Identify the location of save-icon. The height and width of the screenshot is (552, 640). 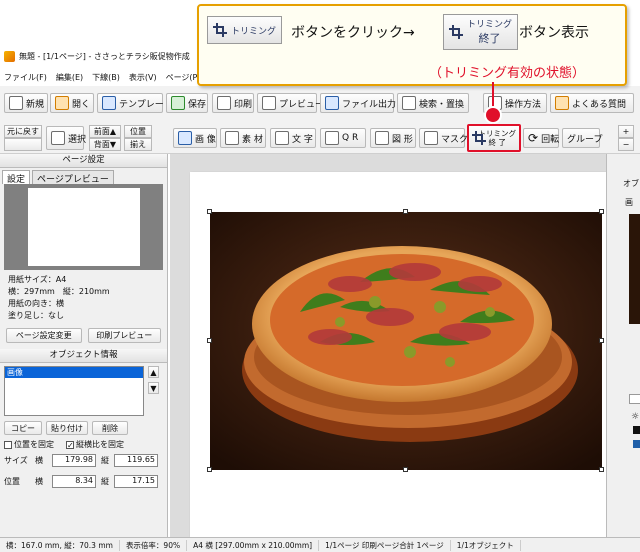
(178, 103).